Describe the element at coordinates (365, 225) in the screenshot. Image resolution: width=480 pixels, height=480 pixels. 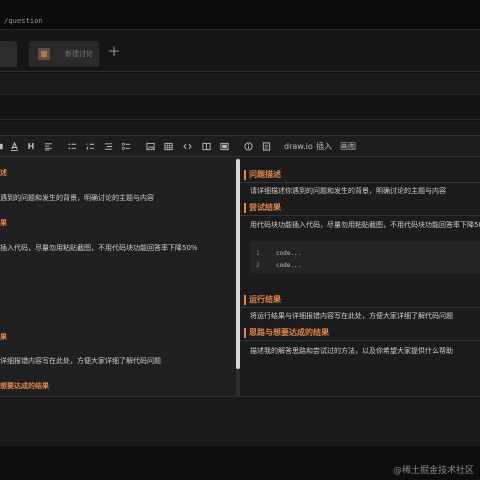
I see `preview-text-attempt: 用代码块功能插入代码，尽量勿用粘贴截图，不用代码块功能回答率下降50%` at that location.